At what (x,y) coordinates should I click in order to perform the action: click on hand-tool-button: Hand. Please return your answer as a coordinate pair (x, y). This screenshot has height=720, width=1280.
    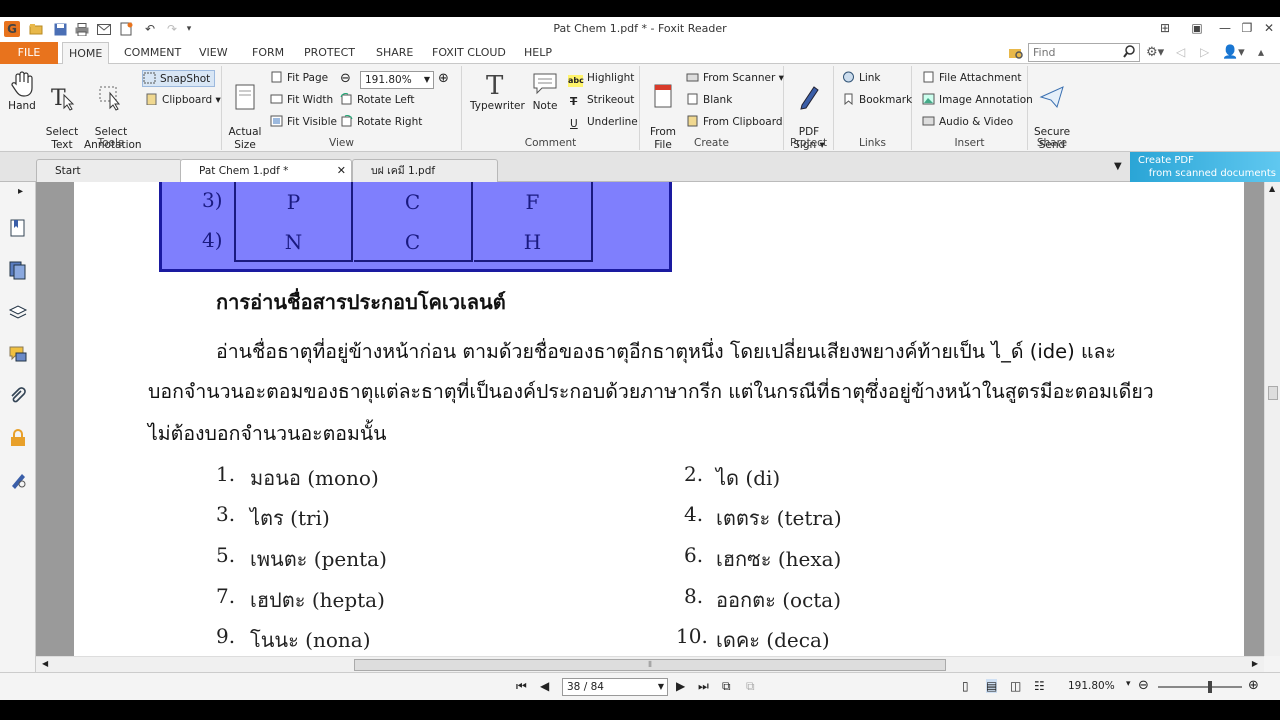
    Looking at the image, I should click on (22, 91).